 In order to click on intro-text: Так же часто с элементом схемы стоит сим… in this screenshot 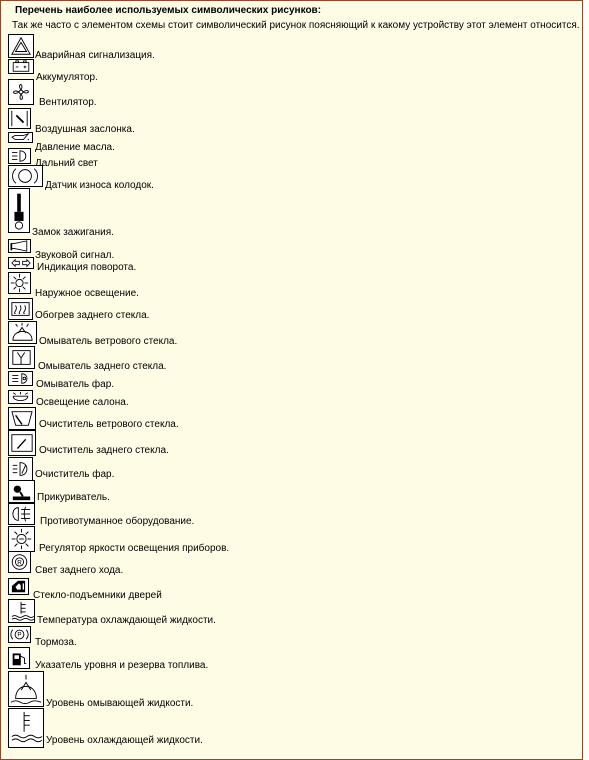, I will do `click(296, 25)`.